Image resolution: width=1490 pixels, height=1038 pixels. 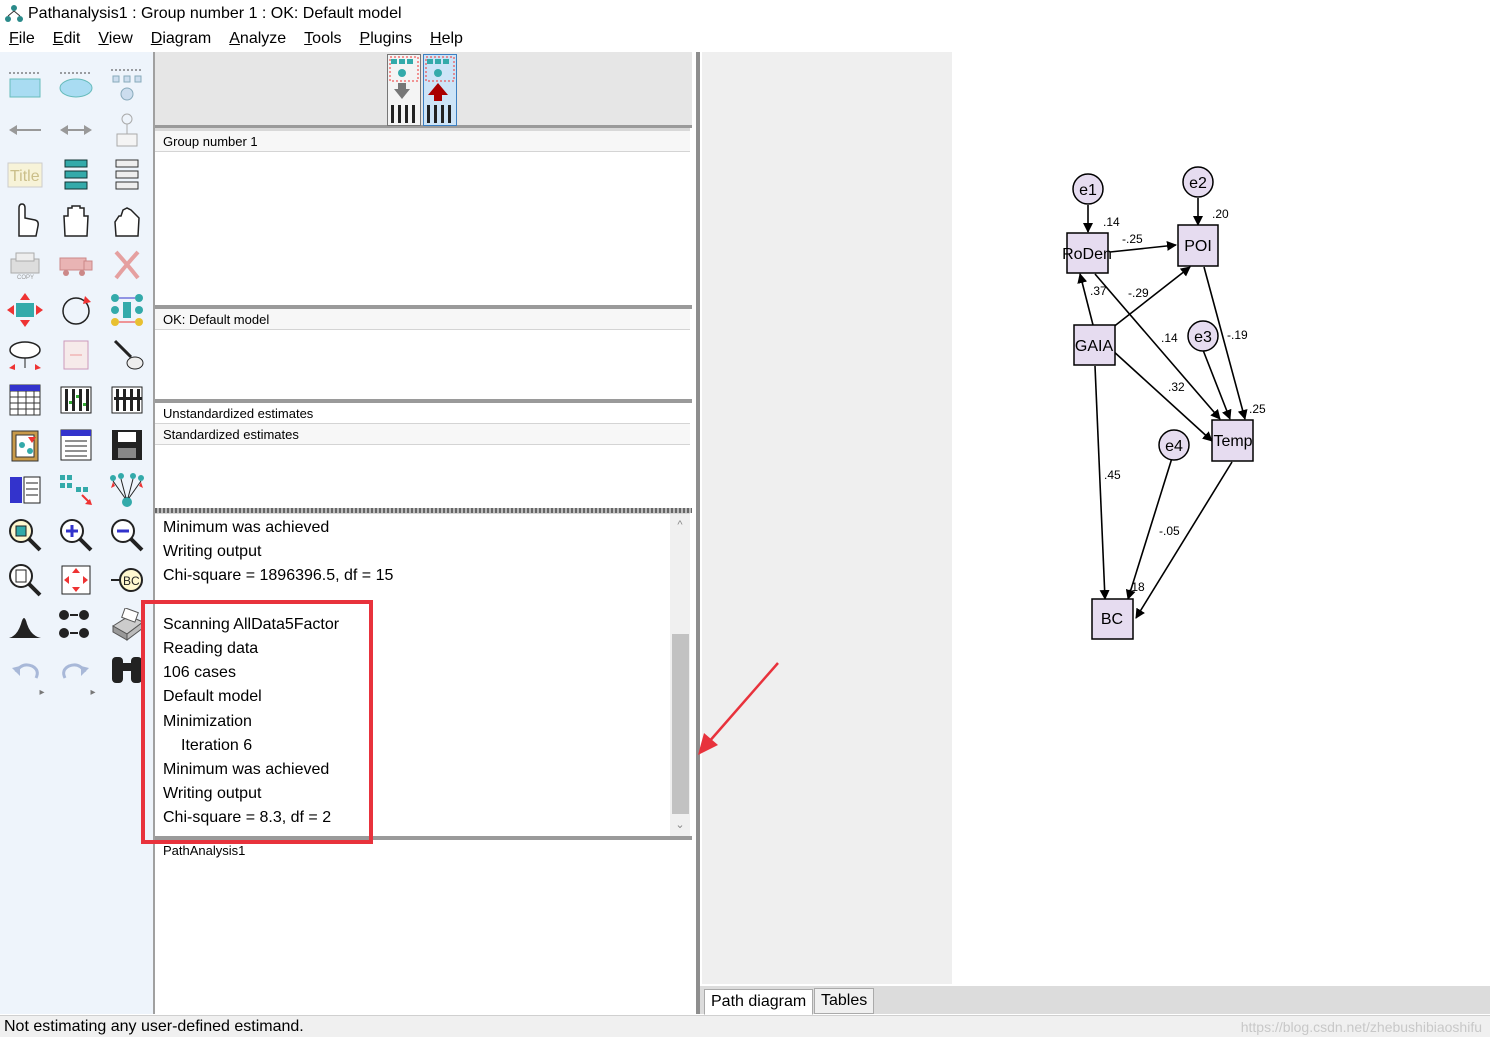 I want to click on zoom-area-icon, so click(x=25, y=535).